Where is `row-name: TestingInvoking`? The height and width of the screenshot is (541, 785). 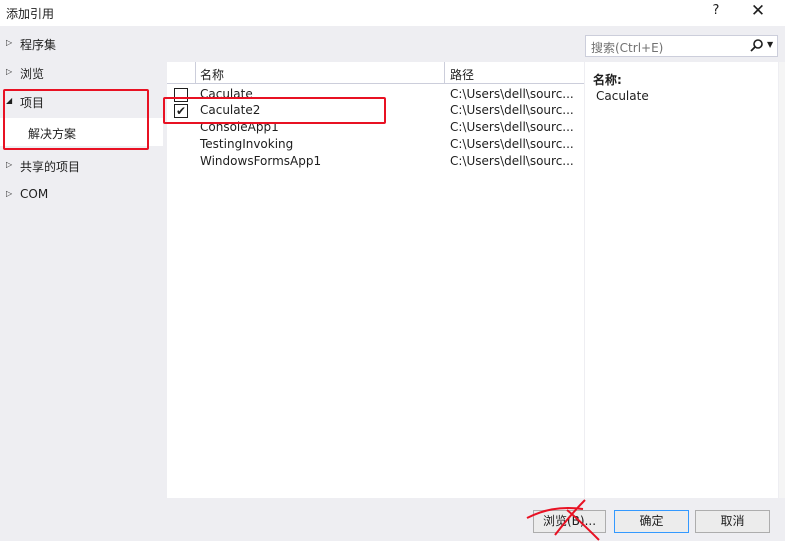 row-name: TestingInvoking is located at coordinates (247, 144).